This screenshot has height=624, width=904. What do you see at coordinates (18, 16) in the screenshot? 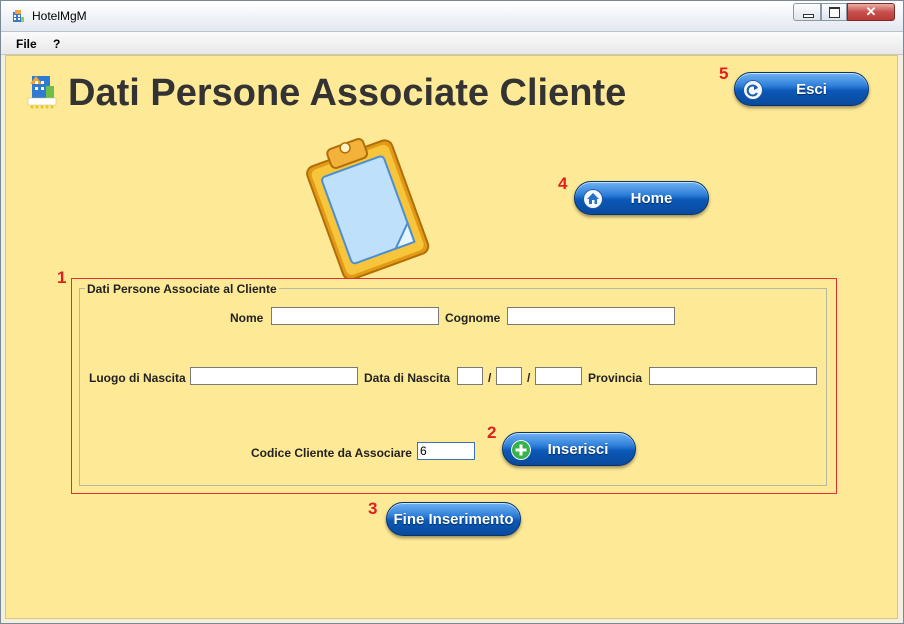
I see `hotel-app-icon` at bounding box center [18, 16].